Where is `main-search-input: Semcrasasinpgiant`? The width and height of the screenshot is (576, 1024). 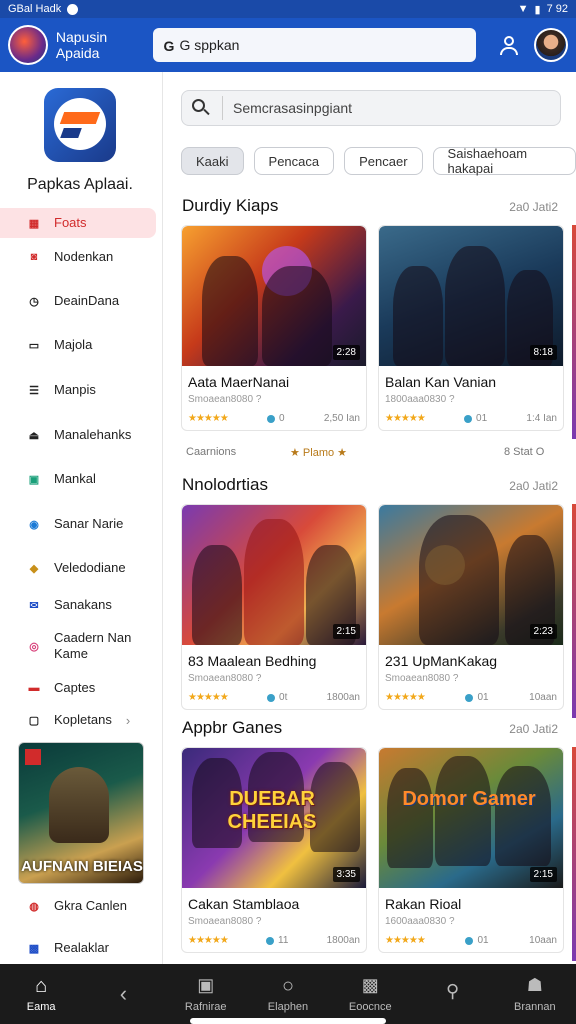
main-search-input: Semcrasasinpgiant is located at coordinates (371, 108).